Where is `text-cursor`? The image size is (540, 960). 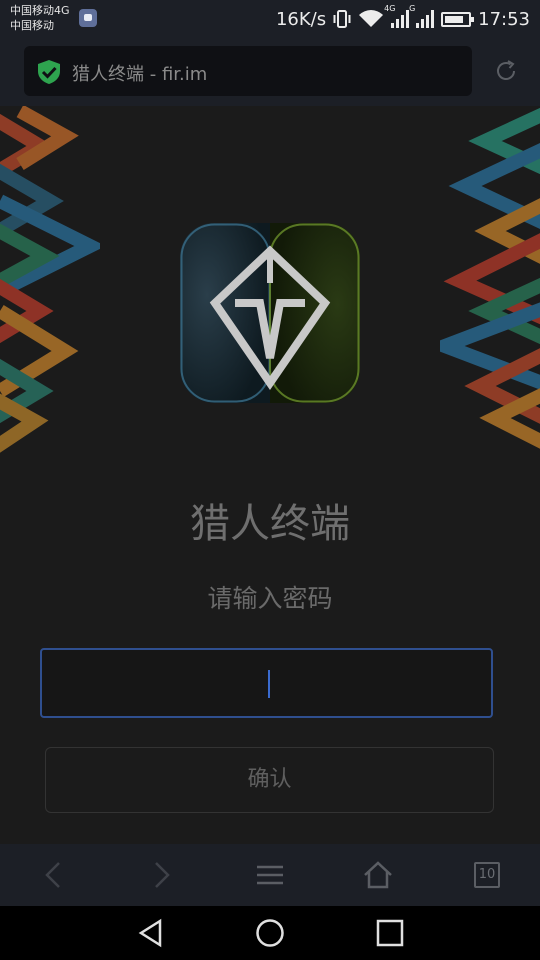 text-cursor is located at coordinates (269, 684).